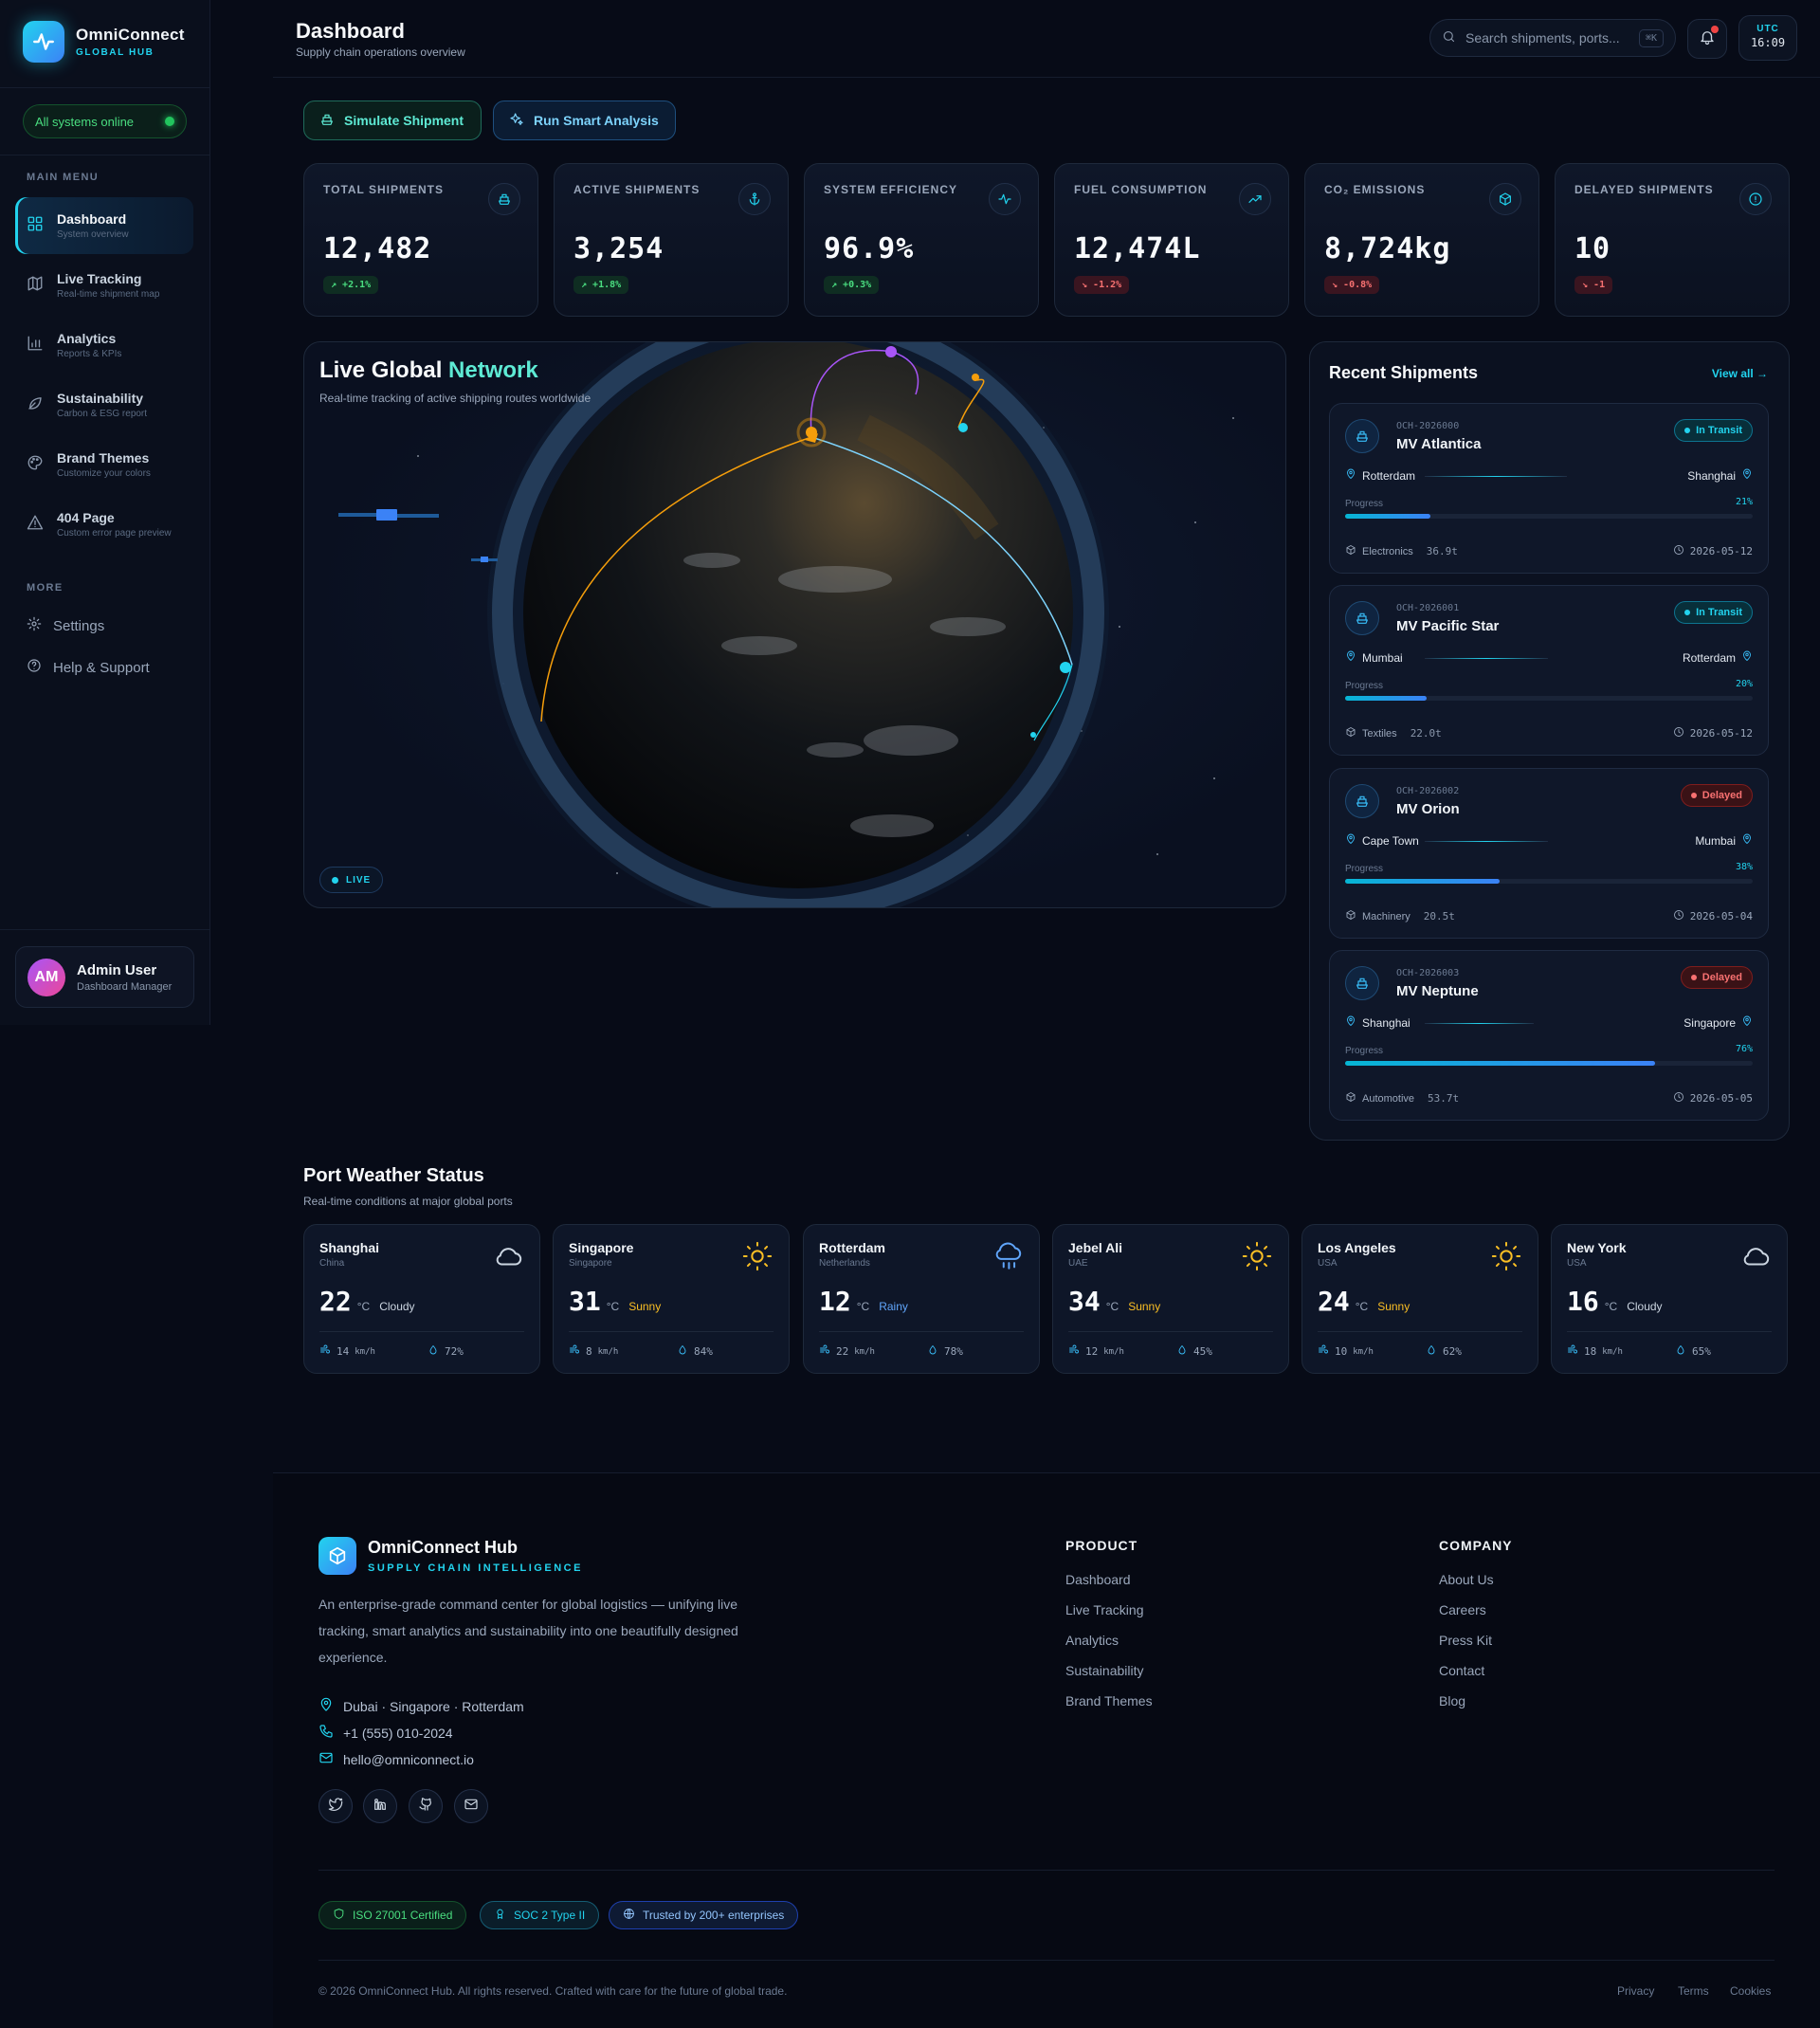 The image size is (1820, 2028). I want to click on footer-company-link: Careers, so click(1462, 1609).